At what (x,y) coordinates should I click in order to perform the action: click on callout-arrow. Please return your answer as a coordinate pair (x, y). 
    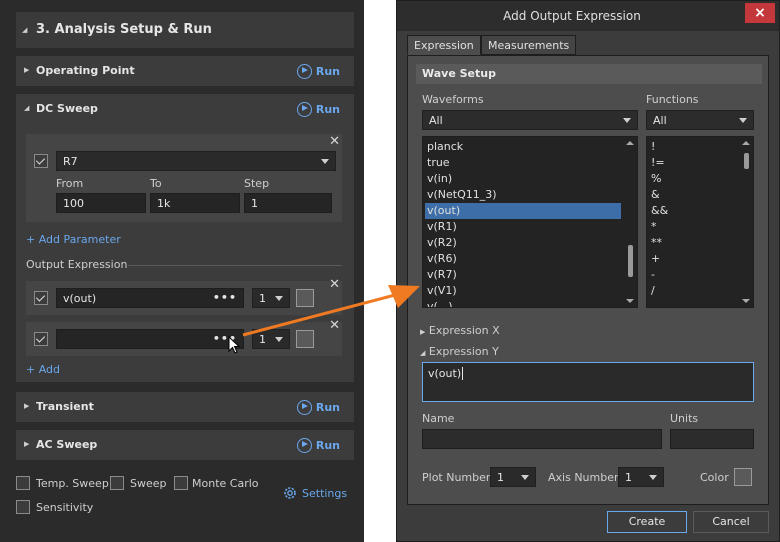
    Looking at the image, I should click on (331, 311).